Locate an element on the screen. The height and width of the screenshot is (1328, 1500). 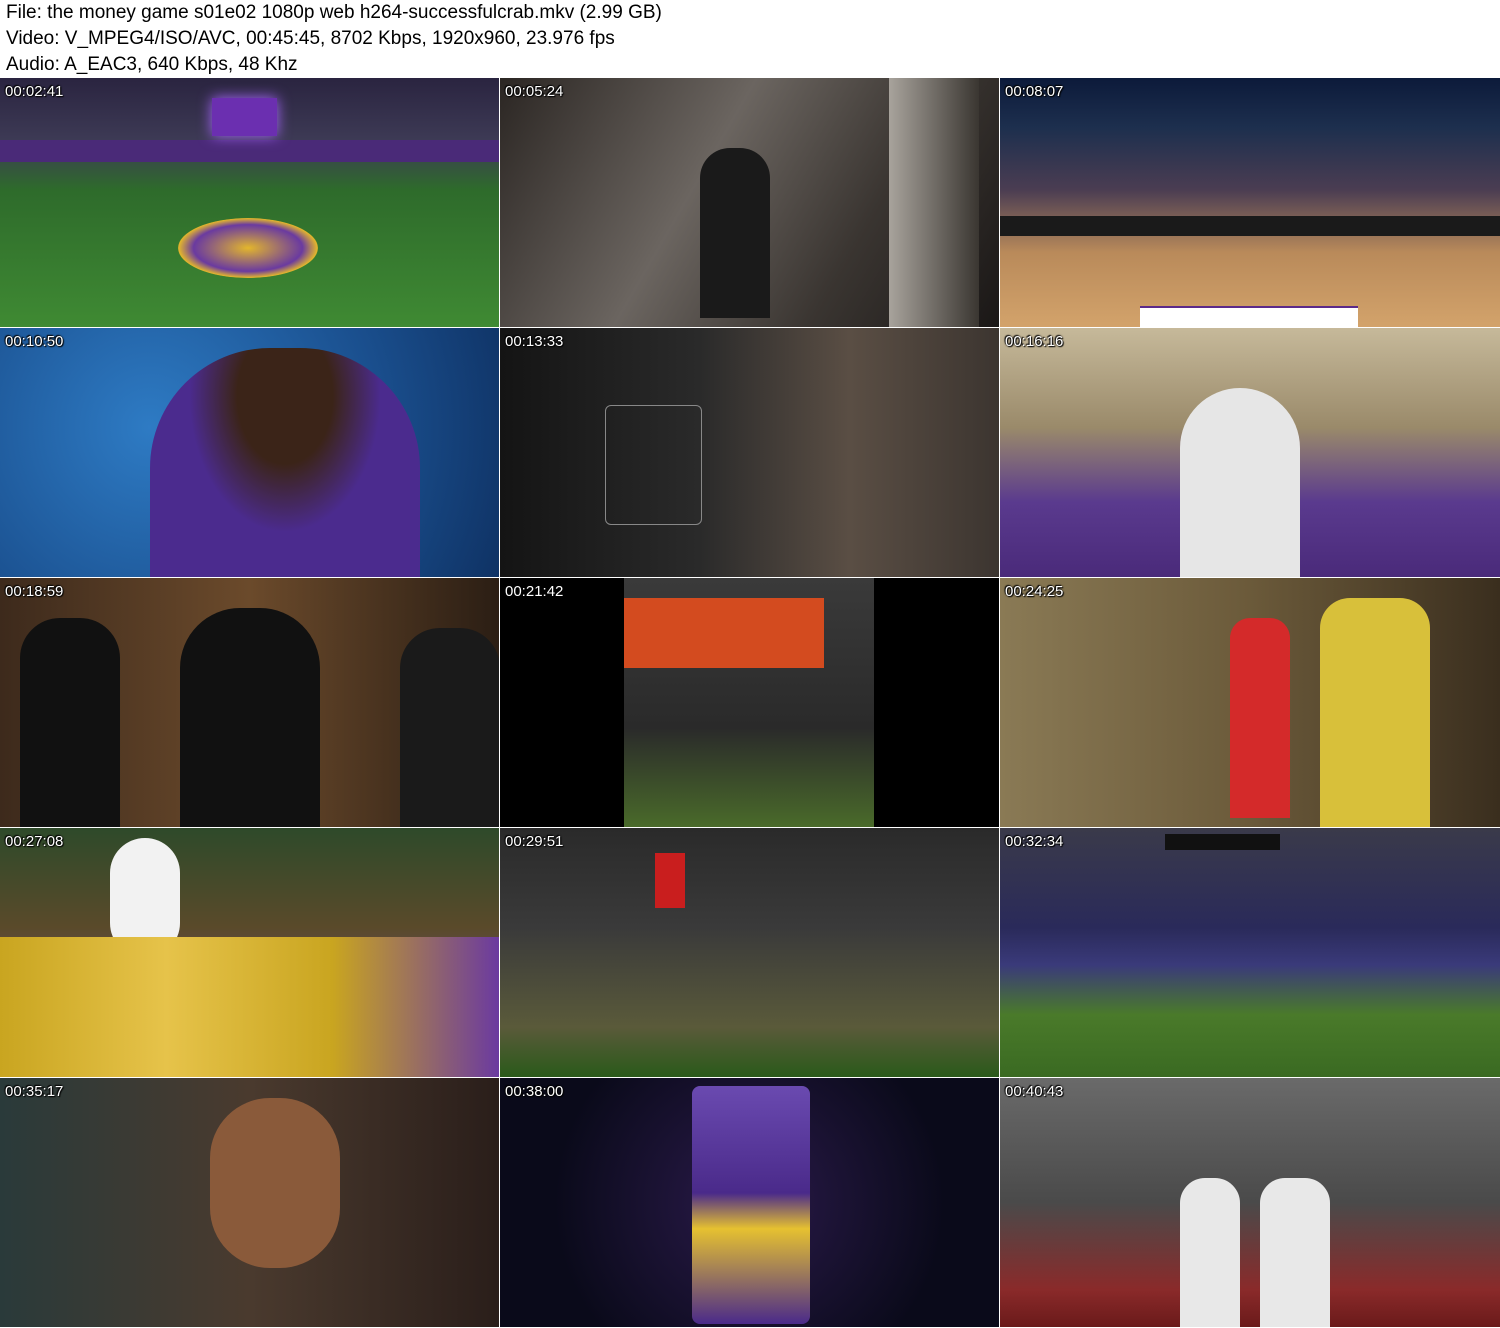
timestamp-label: 00:35:17 is located at coordinates (34, 1091).